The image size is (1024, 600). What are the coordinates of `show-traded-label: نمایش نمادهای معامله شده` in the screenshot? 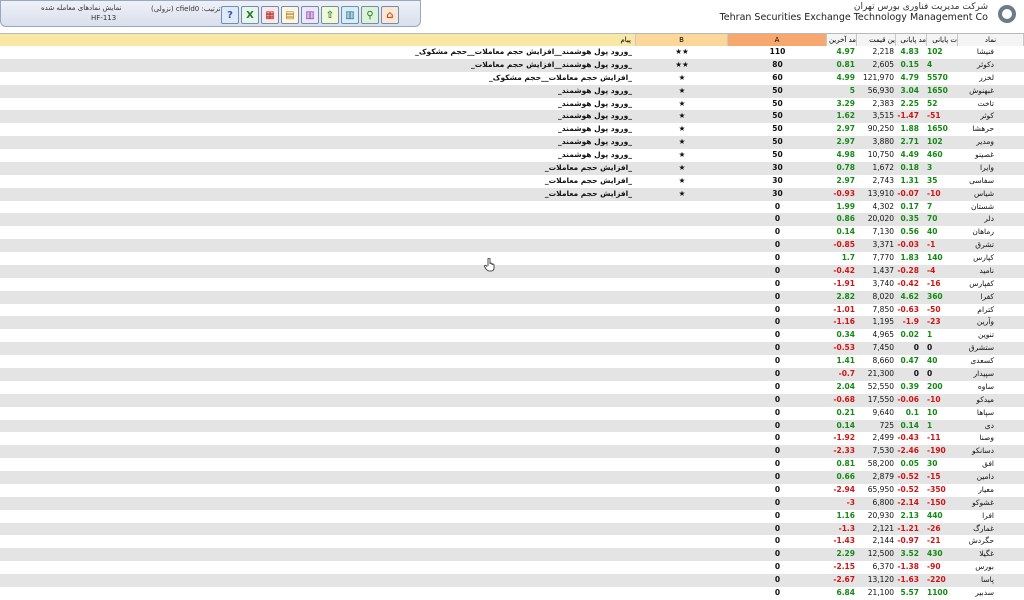 It's located at (81, 8).